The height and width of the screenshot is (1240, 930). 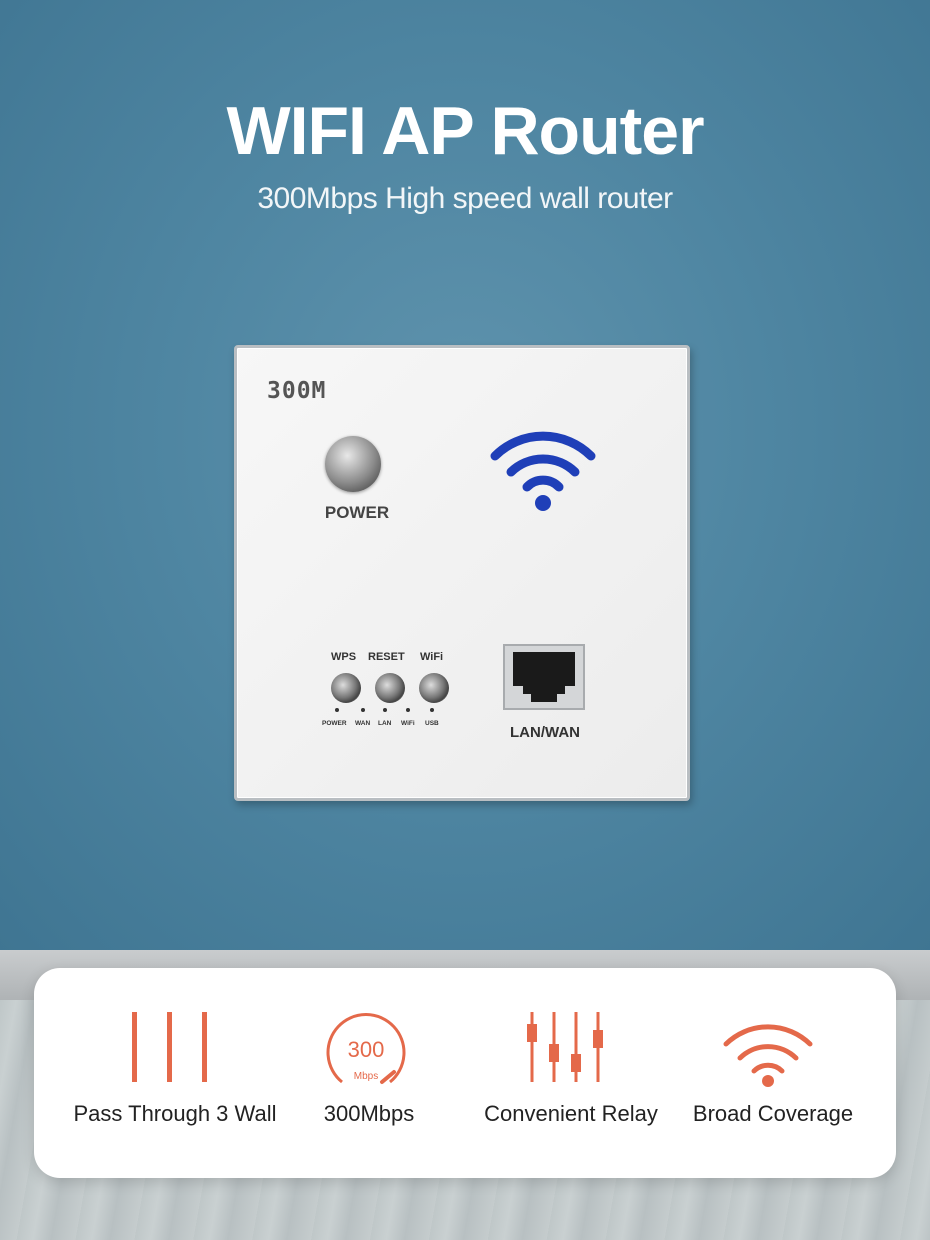 What do you see at coordinates (773, 1113) in the screenshot?
I see `feature-label: Broad Coverage` at bounding box center [773, 1113].